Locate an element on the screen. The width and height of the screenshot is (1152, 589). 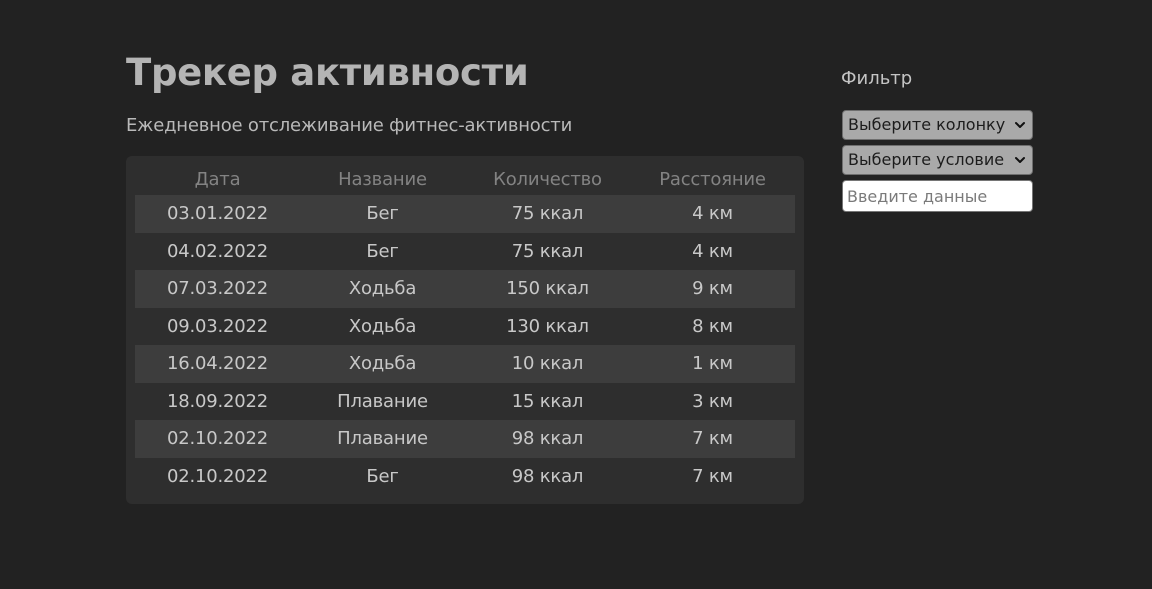
table-row: 07.03.2022 Ходьба 150 ккал 9 км is located at coordinates (465, 289).